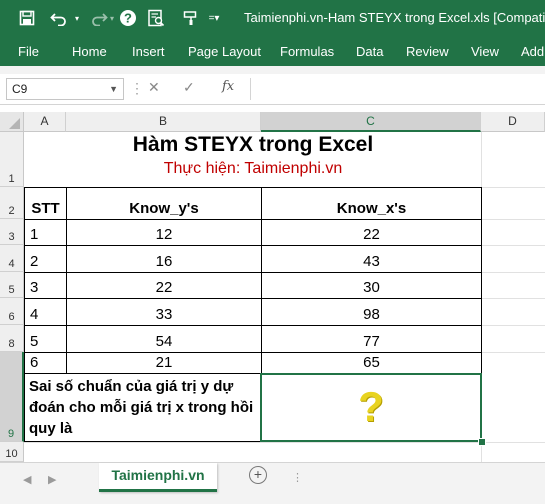 The width and height of the screenshot is (545, 504). I want to click on name-box-value: C9, so click(20, 89).